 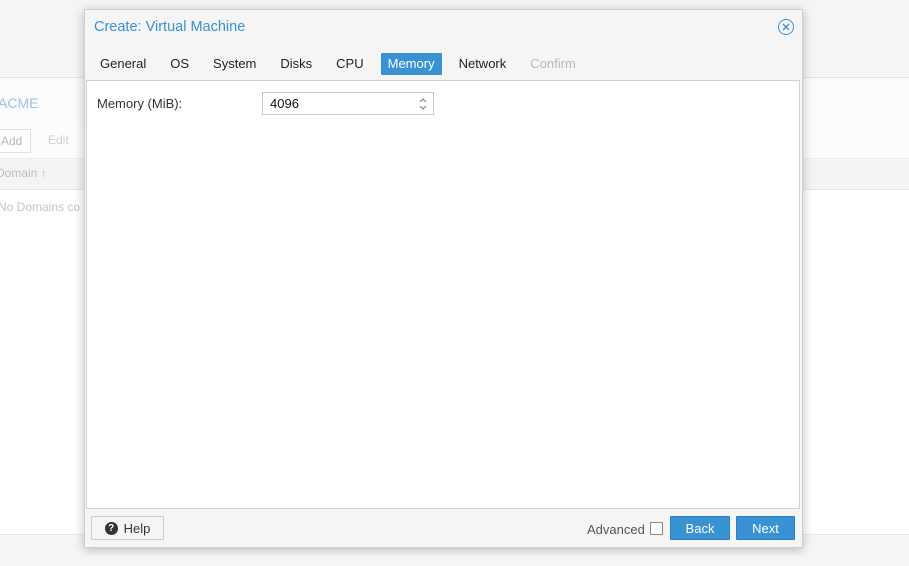 What do you see at coordinates (411, 64) in the screenshot?
I see `tab-memory: Memory` at bounding box center [411, 64].